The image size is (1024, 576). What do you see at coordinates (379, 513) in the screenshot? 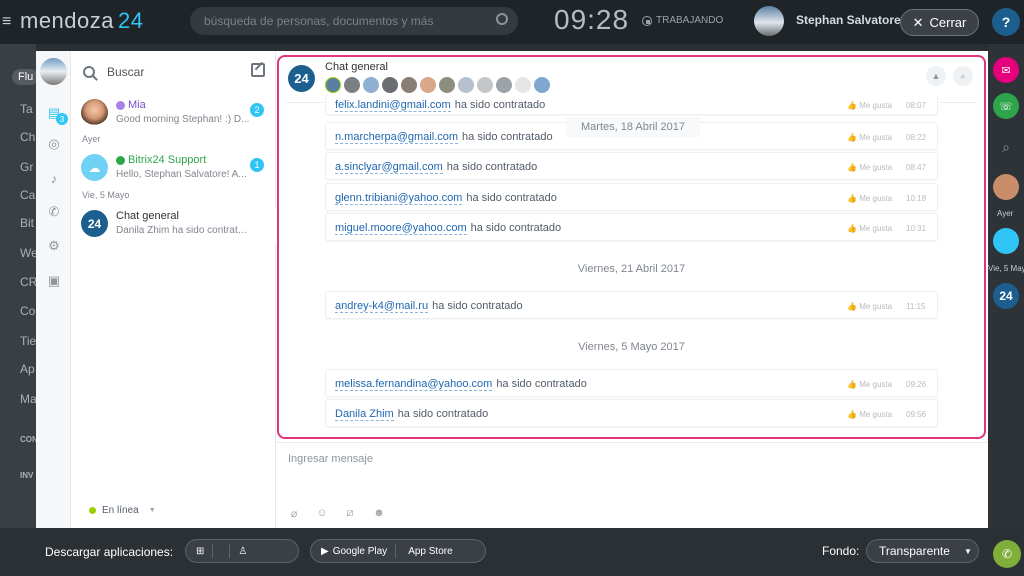
I see `smile-icon: ☻` at bounding box center [379, 513].